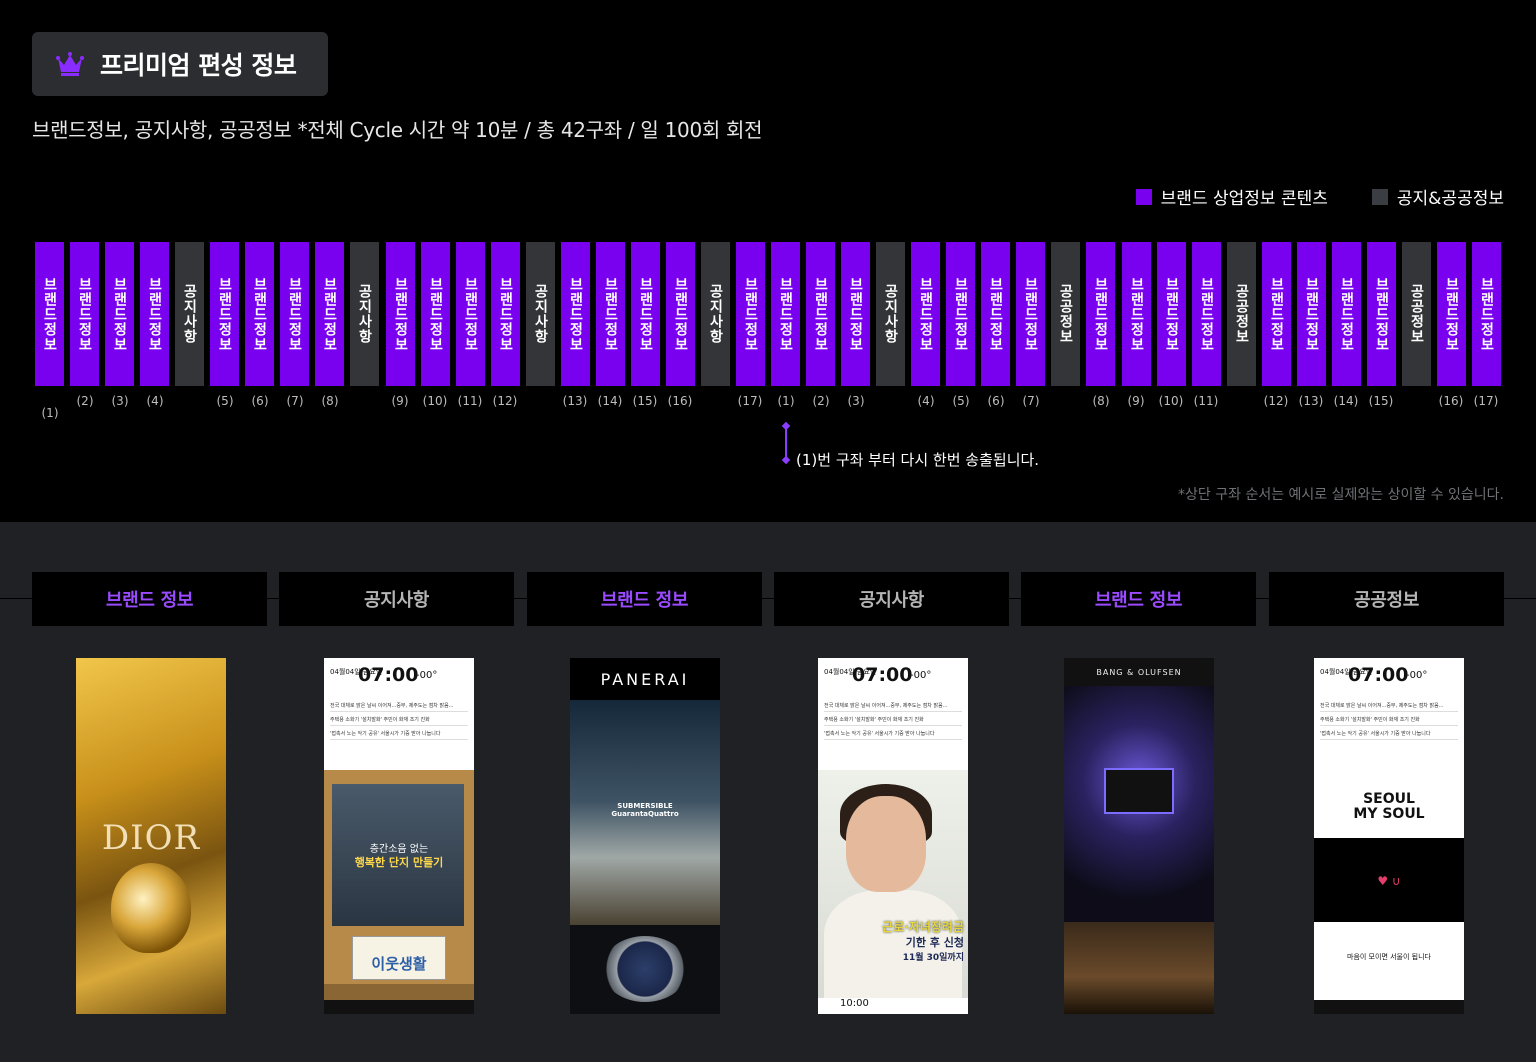 The width and height of the screenshot is (1536, 1062). Describe the element at coordinates (893, 733) in the screenshot. I see `news-row: '접촉서 노는 악기 공유' 서울시가 기증 받아 나눕니다` at that location.